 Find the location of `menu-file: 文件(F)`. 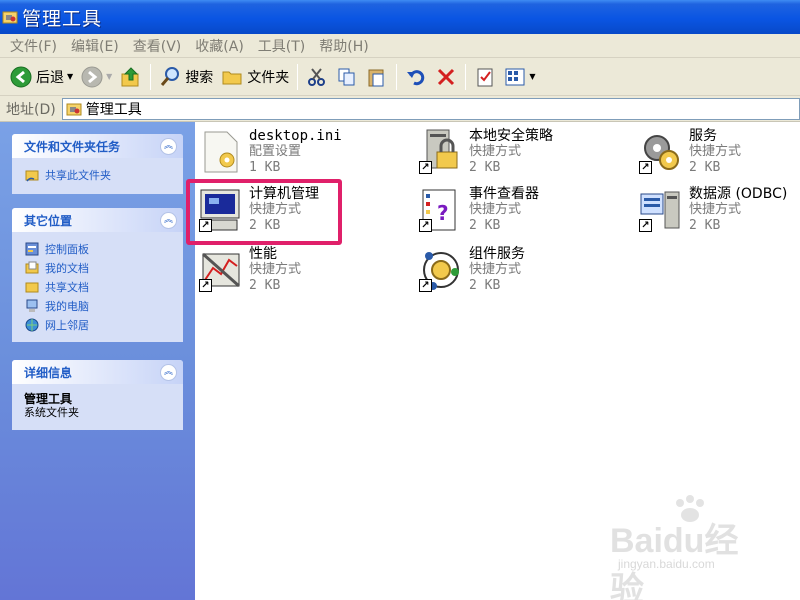

menu-file: 文件(F) is located at coordinates (34, 46).